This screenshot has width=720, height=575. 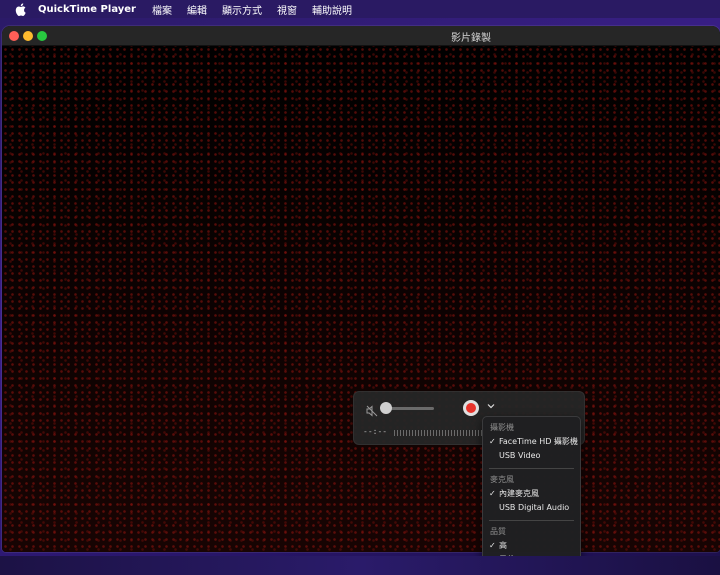 What do you see at coordinates (471, 408) in the screenshot?
I see `record-button` at bounding box center [471, 408].